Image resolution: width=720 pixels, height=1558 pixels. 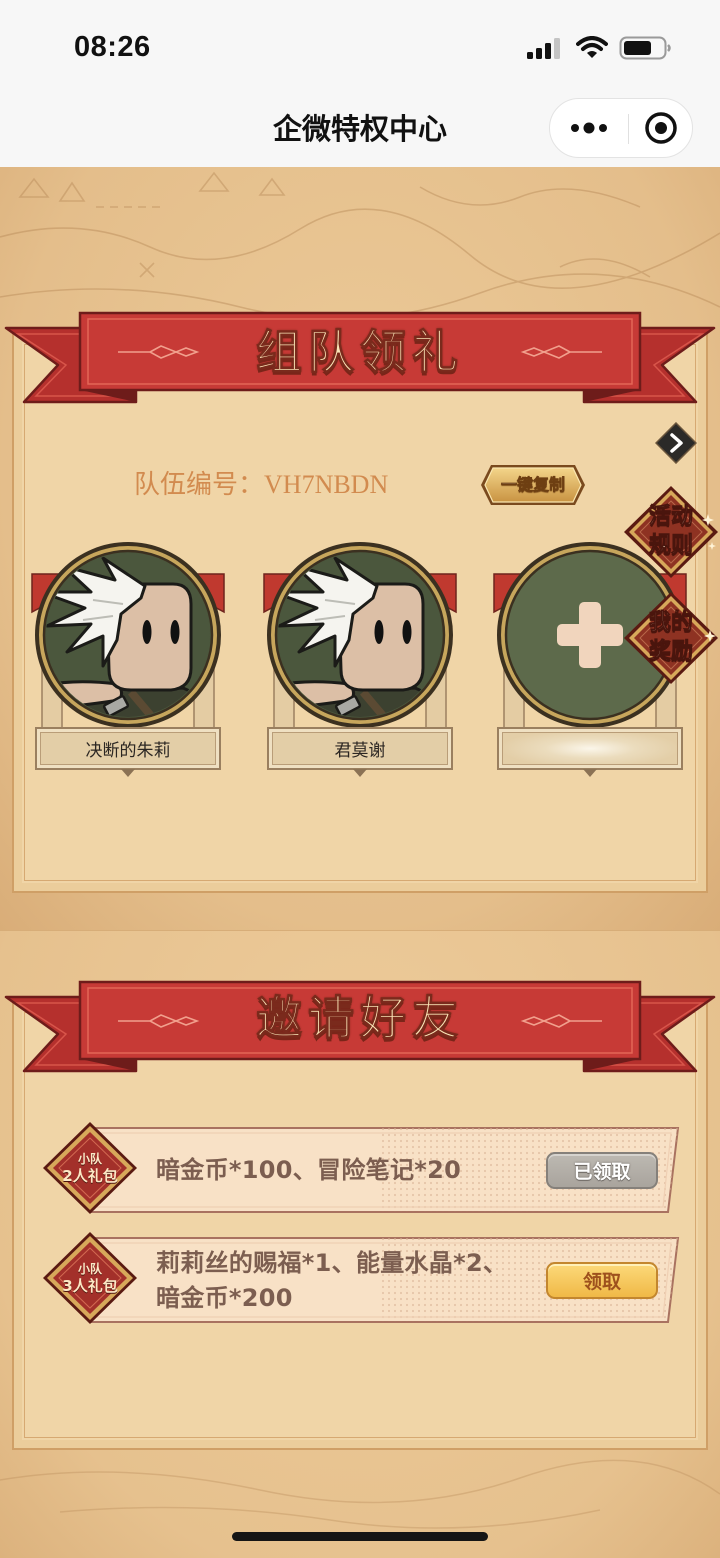 I want to click on my-rewards-label: 我的 奖励, so click(x=671, y=637).